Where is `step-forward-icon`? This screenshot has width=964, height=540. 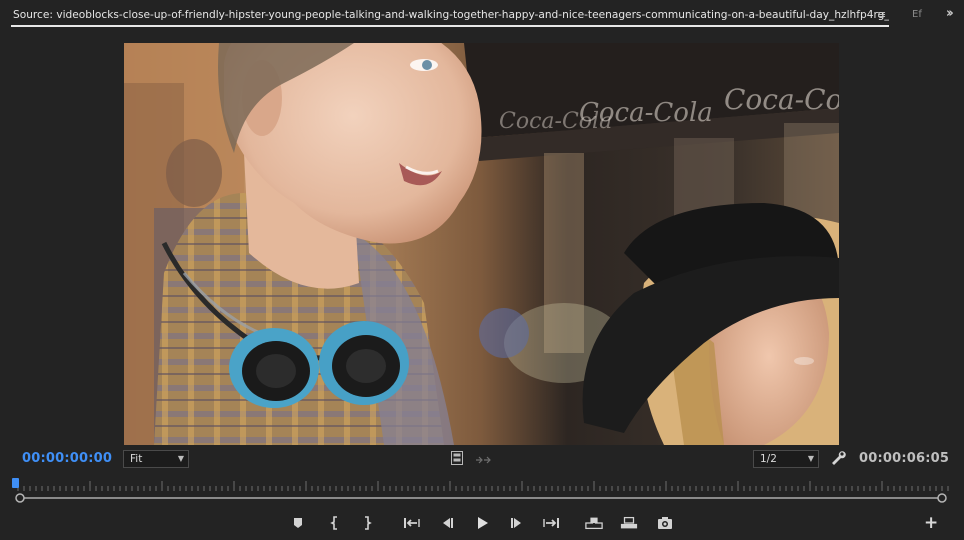 step-forward-icon is located at coordinates (517, 523).